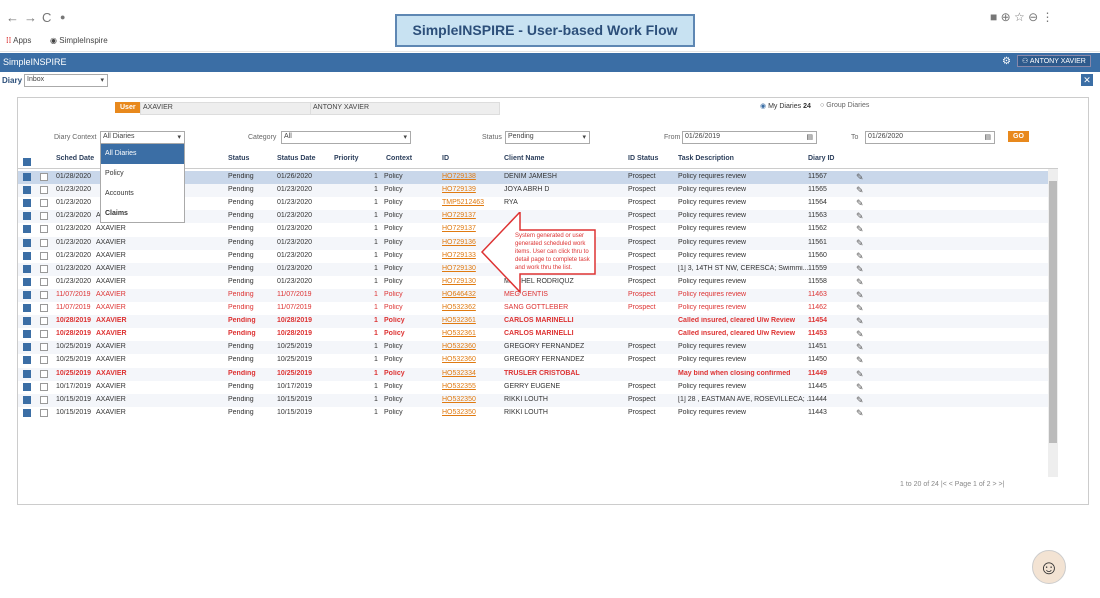 This screenshot has width=1100, height=598. What do you see at coordinates (547, 137) in the screenshot?
I see `status-select: Pending ▾` at bounding box center [547, 137].